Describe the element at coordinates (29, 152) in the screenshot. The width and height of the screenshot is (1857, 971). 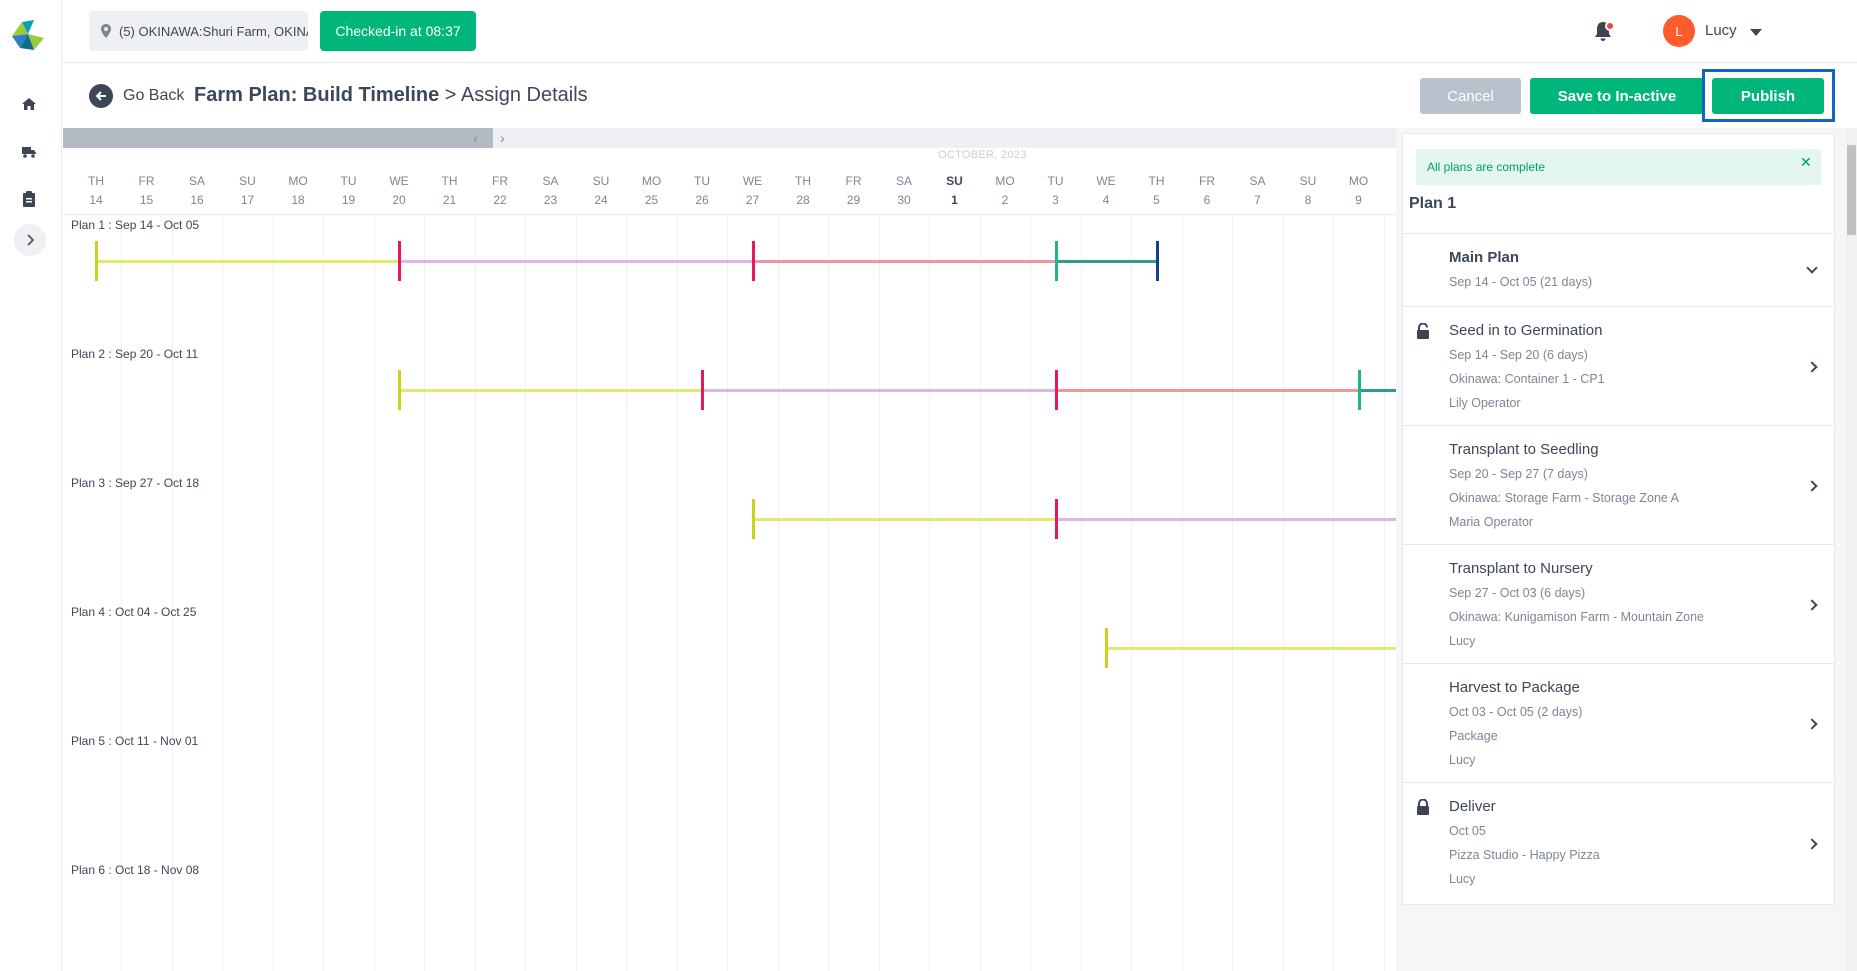
I see `truck-icon` at that location.